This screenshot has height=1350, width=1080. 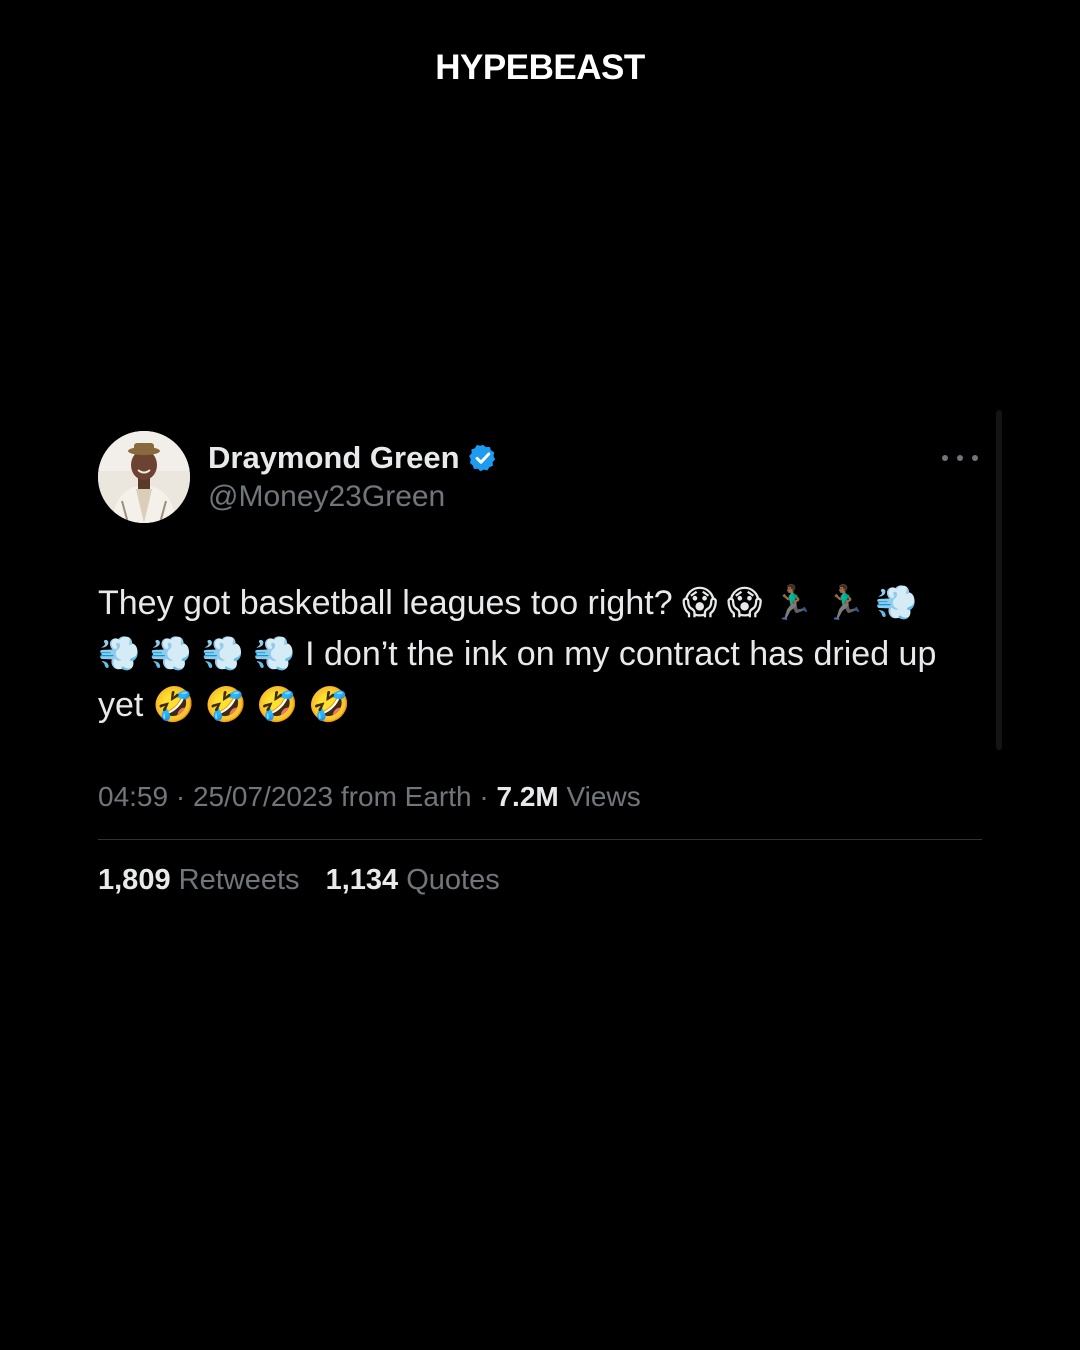 I want to click on more-options-icon, so click(x=960, y=458).